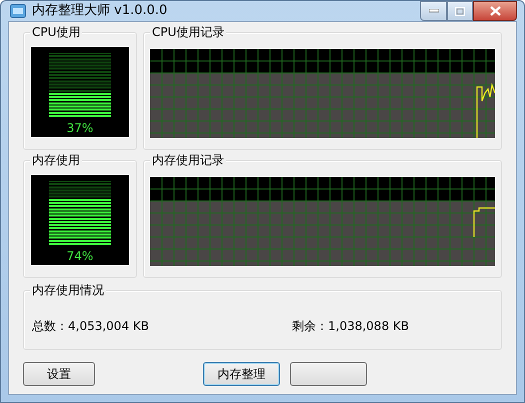  What do you see at coordinates (188, 32) in the screenshot?
I see `group-label: CPU使用记录` at bounding box center [188, 32].